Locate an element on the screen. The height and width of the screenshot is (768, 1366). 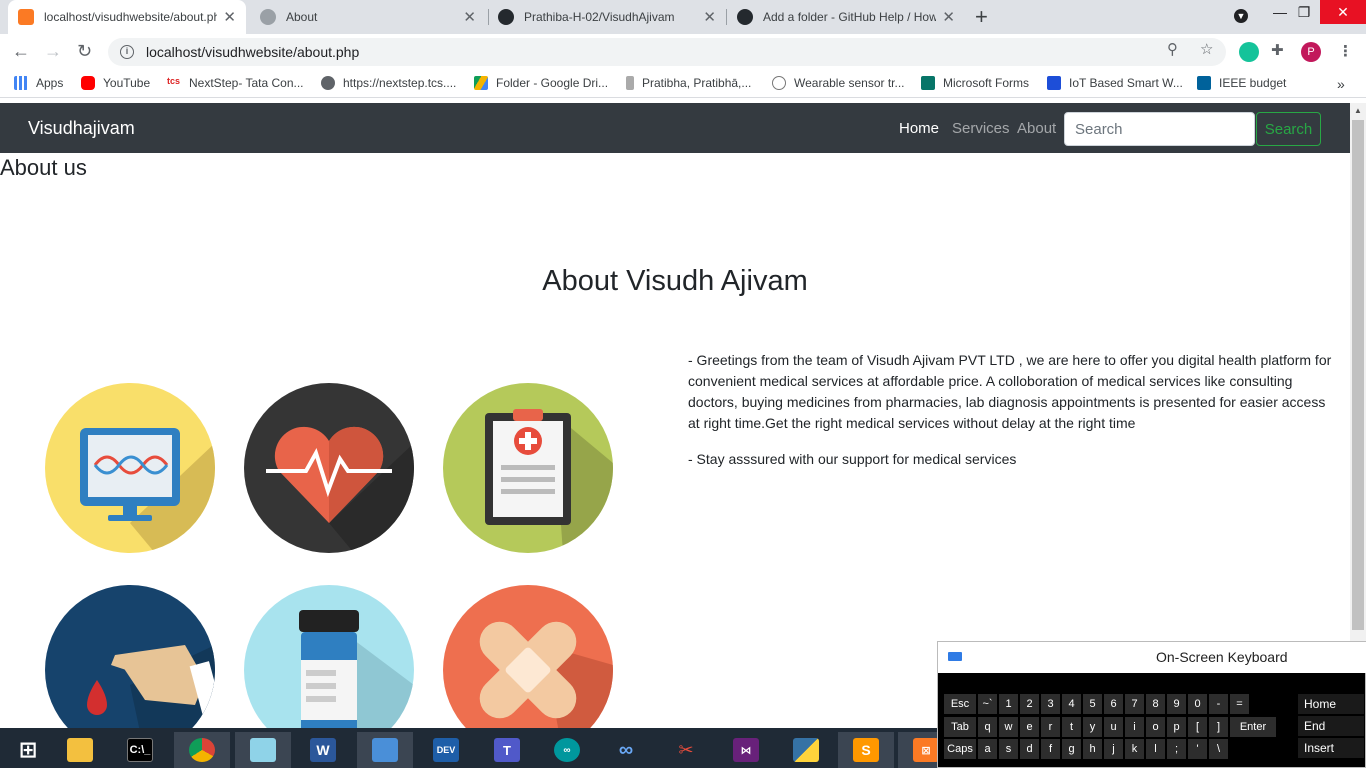
osk-key: Tab is located at coordinates (960, 727).